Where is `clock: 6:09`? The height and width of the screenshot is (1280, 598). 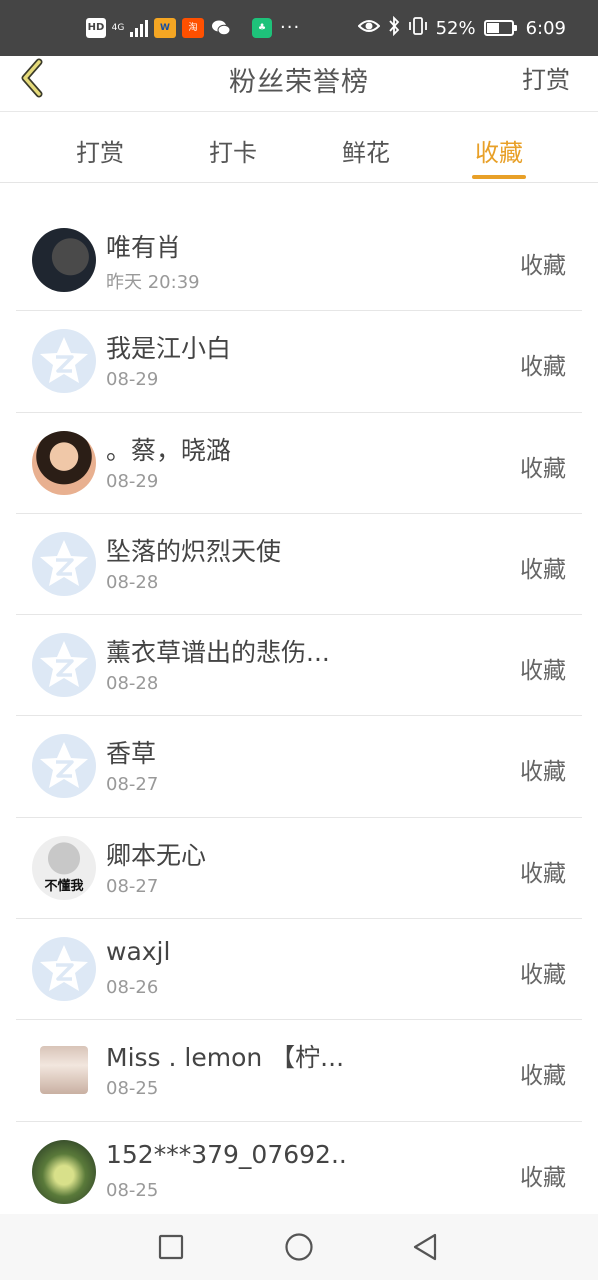 clock: 6:09 is located at coordinates (545, 28).